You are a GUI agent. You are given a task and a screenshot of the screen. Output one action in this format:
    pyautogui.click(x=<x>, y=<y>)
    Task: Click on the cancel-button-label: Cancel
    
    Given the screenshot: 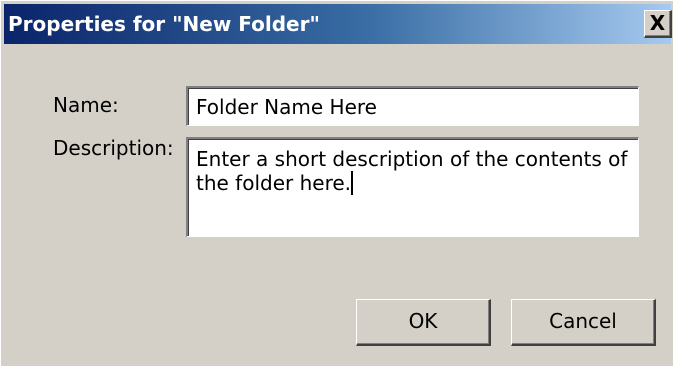 What is the action you would take?
    pyautogui.click(x=583, y=321)
    